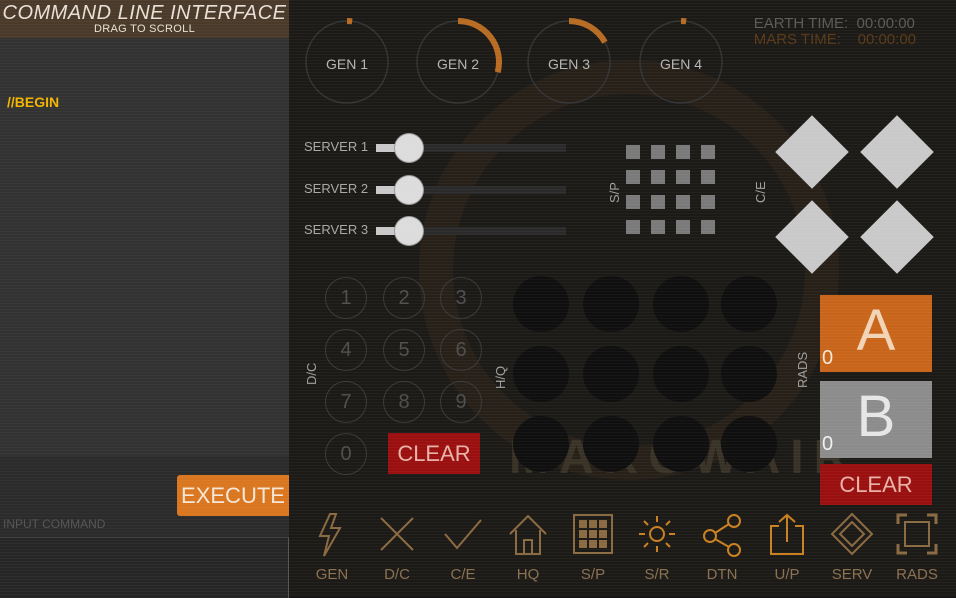  What do you see at coordinates (917, 535) in the screenshot?
I see `frame-icon` at bounding box center [917, 535].